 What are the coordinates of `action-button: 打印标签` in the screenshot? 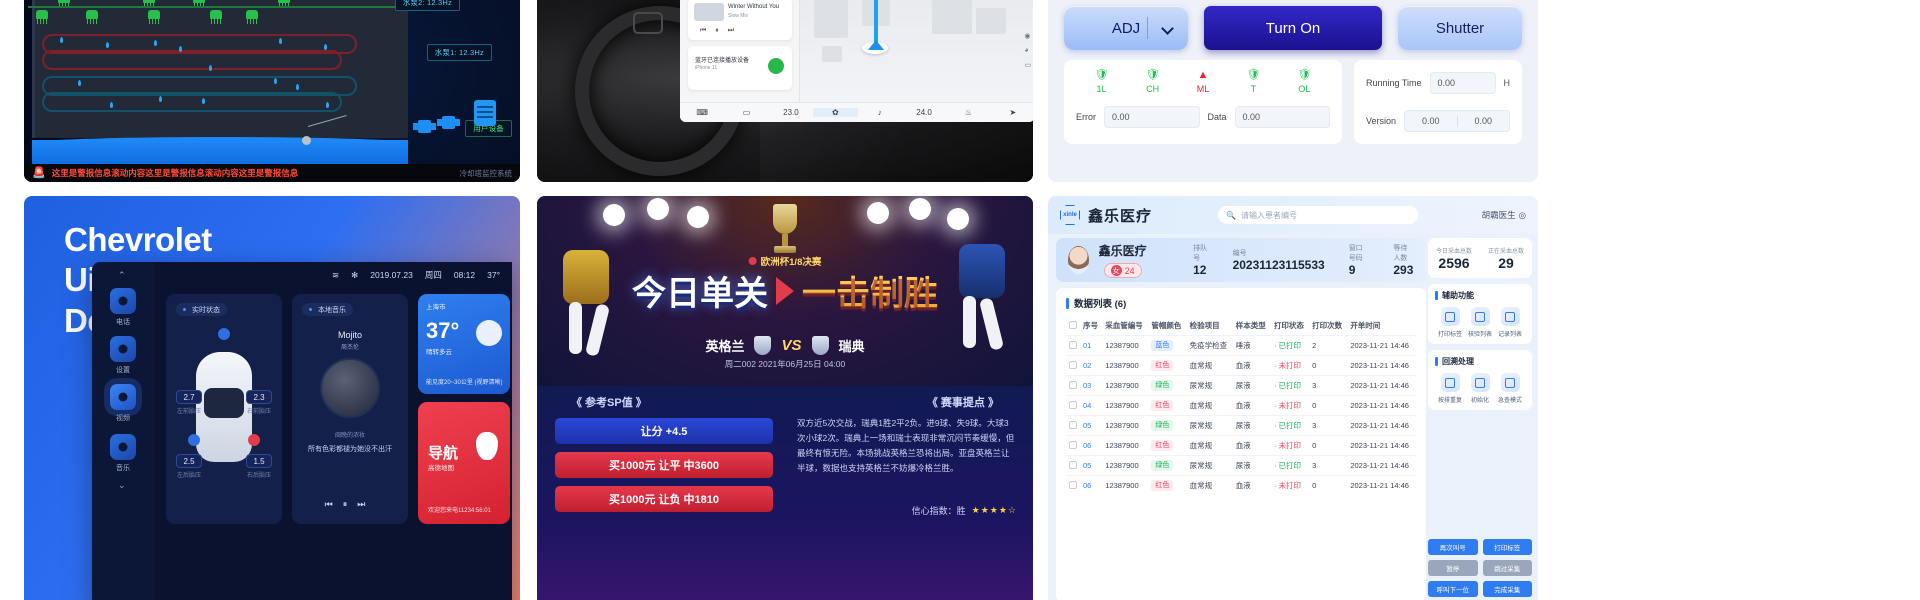 It's located at (1507, 547).